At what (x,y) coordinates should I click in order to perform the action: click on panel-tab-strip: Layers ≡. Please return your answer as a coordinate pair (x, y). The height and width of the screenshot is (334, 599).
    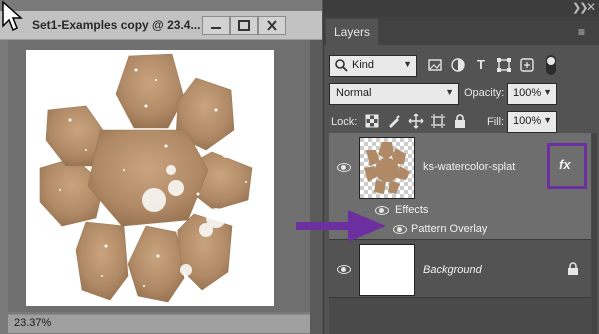
    Looking at the image, I should click on (461, 31).